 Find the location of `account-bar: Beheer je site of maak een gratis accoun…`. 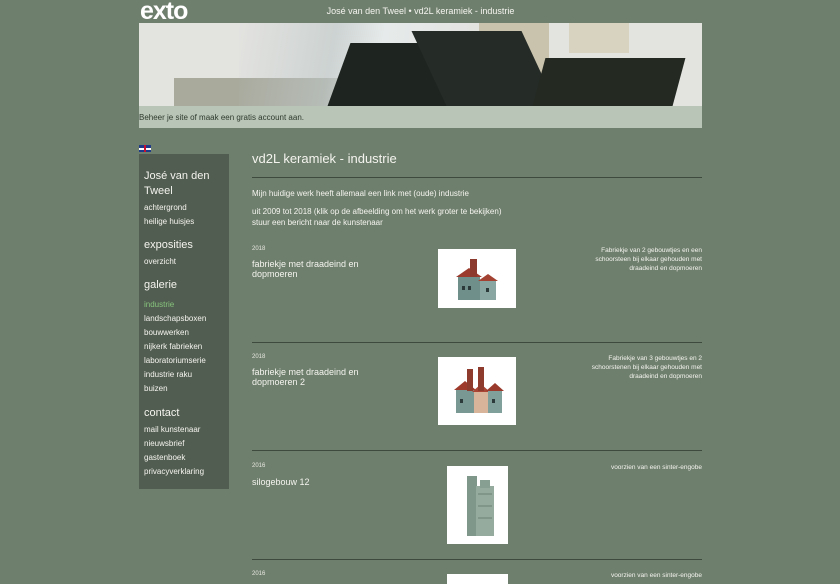

account-bar: Beheer je site of maak een gratis accoun… is located at coordinates (420, 117).